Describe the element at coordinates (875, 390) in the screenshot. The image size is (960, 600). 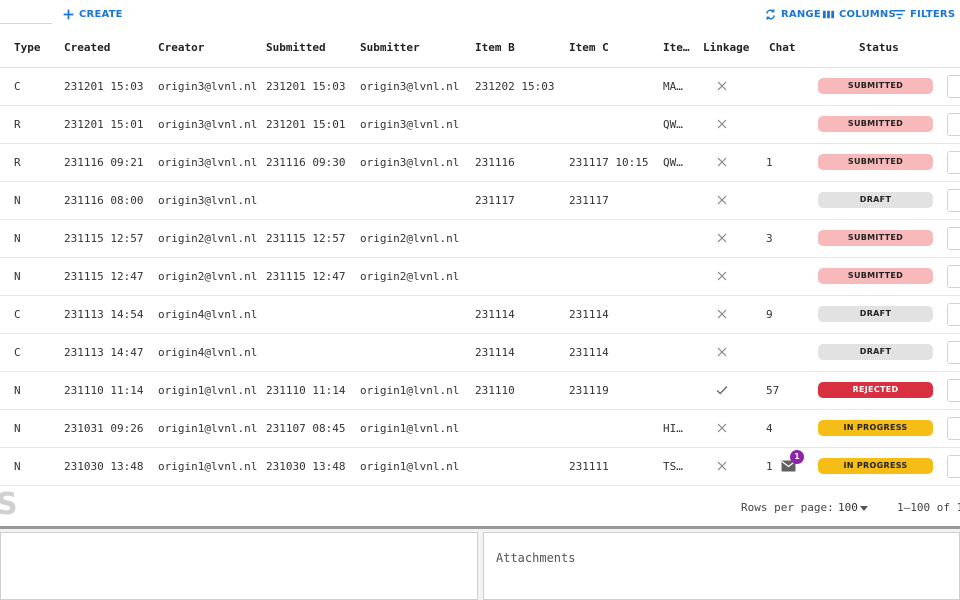
I see `status-badge: REJECTED` at that location.